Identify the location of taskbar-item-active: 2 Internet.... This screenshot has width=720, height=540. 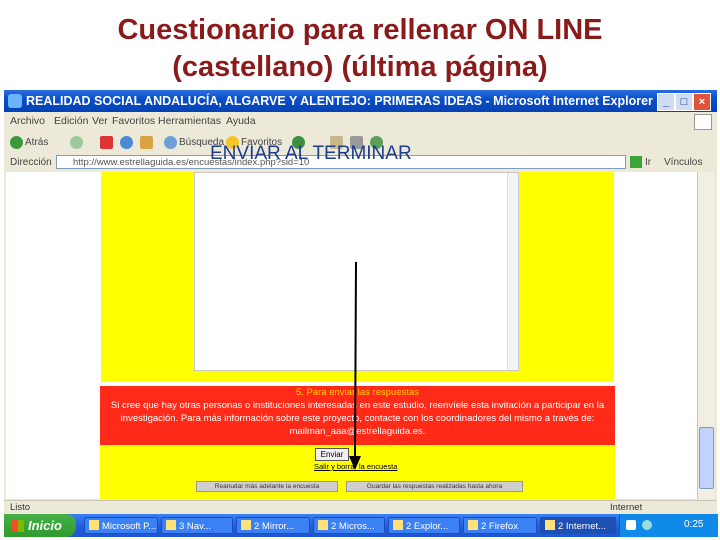
(578, 525).